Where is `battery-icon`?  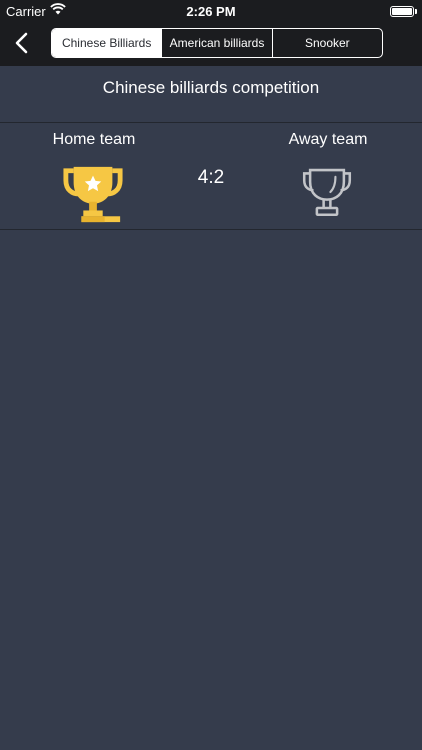 battery-icon is located at coordinates (403, 11).